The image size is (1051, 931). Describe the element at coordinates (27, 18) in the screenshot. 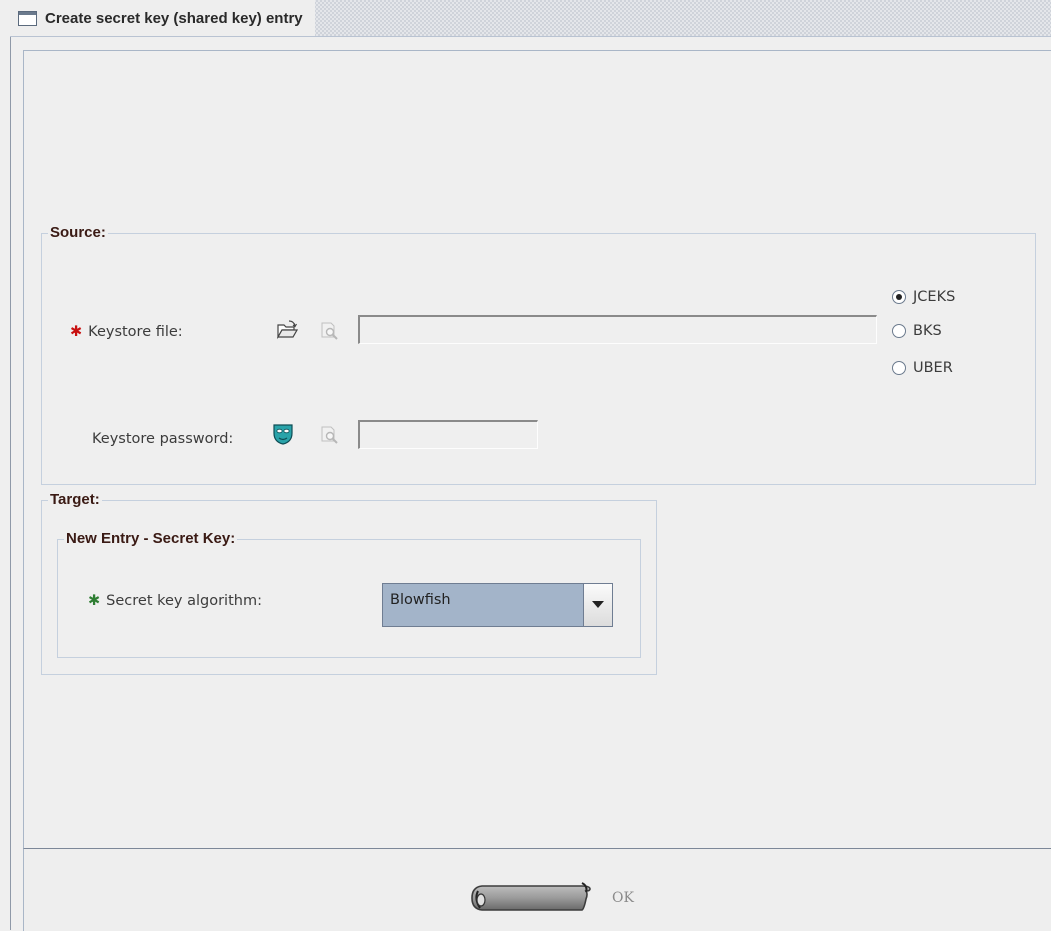

I see `window-icon` at that location.